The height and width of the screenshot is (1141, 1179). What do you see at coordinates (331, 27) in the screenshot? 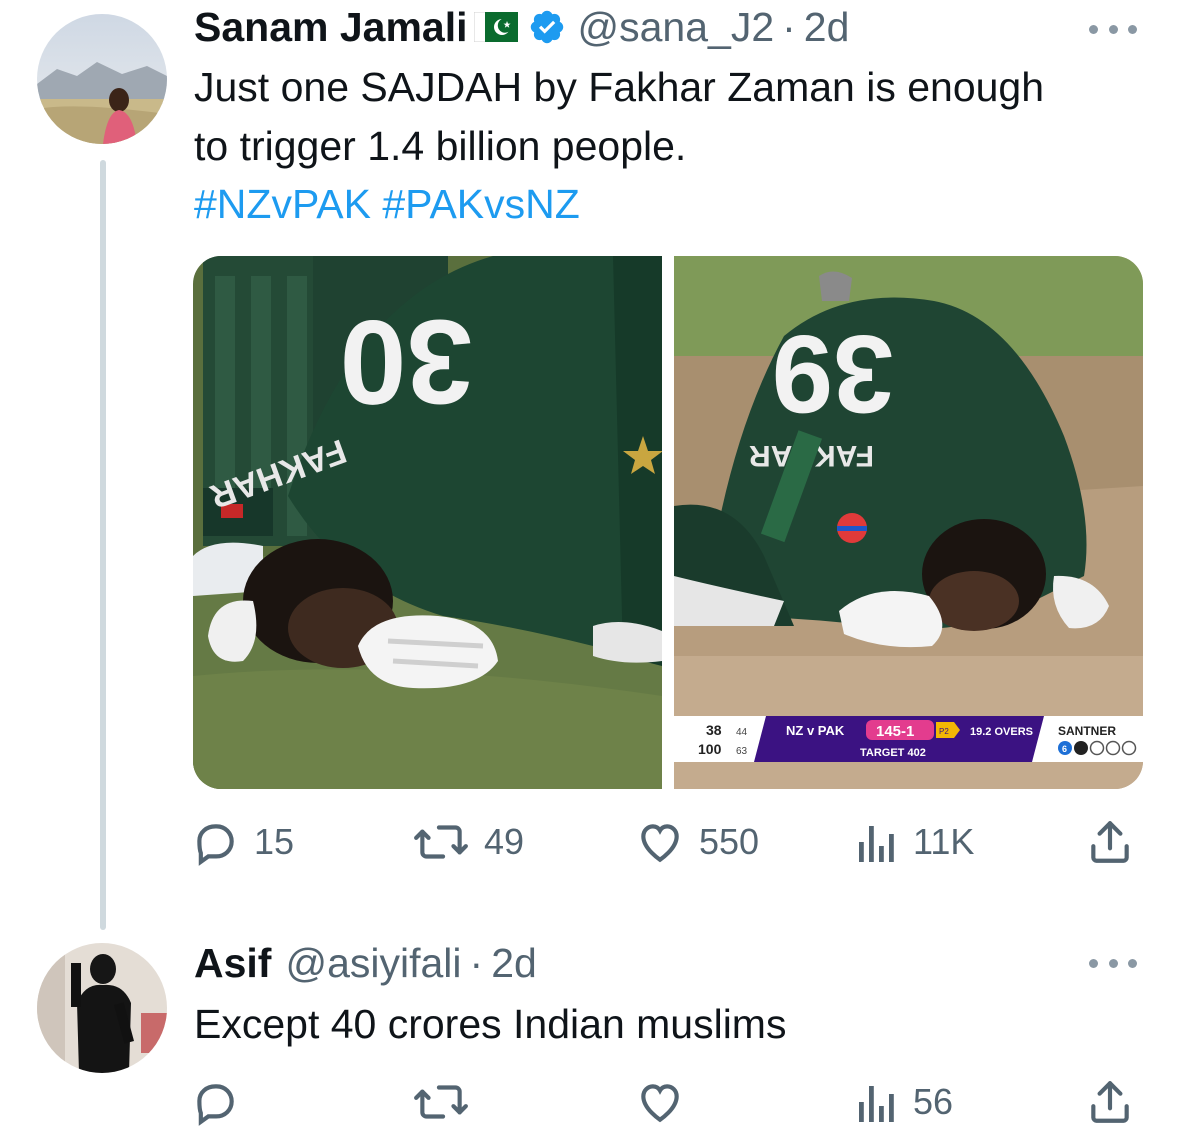
I see `author-name: Sanam Jamali` at bounding box center [331, 27].